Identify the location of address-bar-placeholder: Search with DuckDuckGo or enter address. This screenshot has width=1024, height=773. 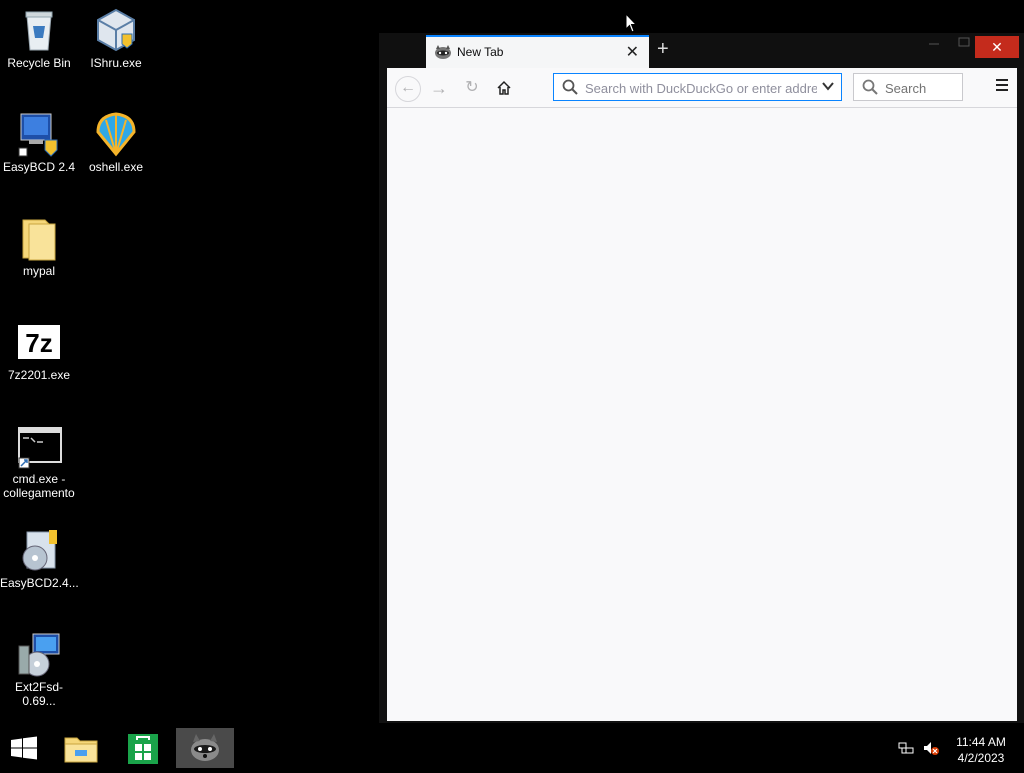
(701, 88).